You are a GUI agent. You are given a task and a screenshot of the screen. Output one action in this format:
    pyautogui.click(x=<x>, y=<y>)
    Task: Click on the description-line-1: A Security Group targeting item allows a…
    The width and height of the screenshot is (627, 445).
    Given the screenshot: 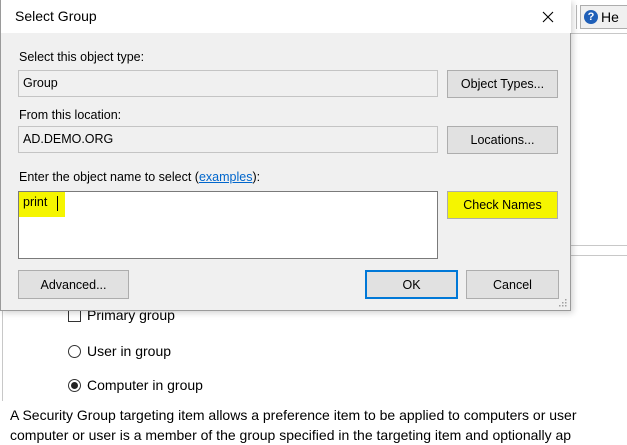 What is the action you would take?
    pyautogui.click(x=293, y=415)
    